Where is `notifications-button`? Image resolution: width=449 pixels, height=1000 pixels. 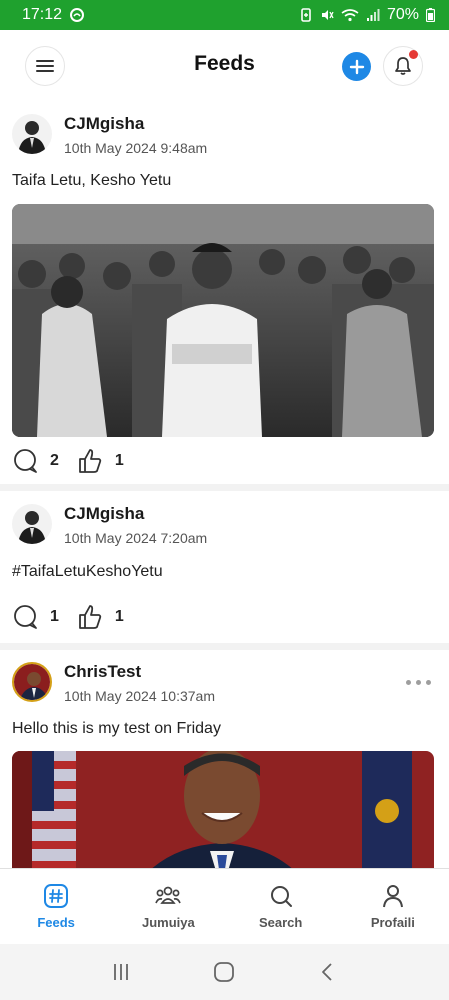
notifications-button is located at coordinates (403, 66).